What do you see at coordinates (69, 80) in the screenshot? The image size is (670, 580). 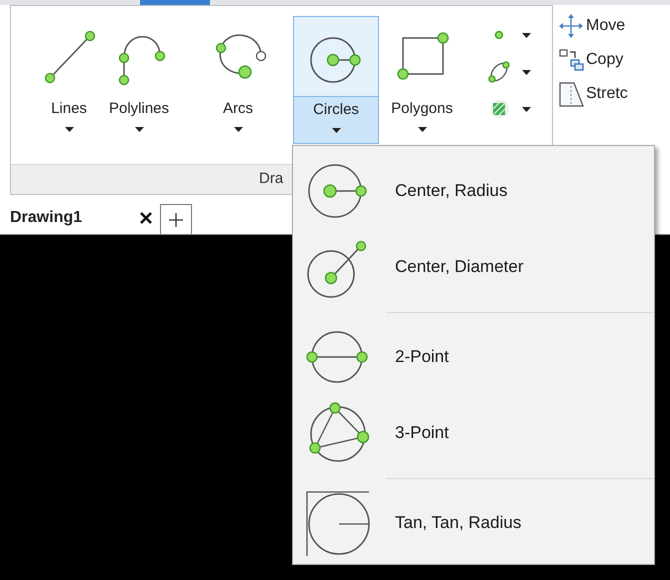 I see `tool-button: Lines` at bounding box center [69, 80].